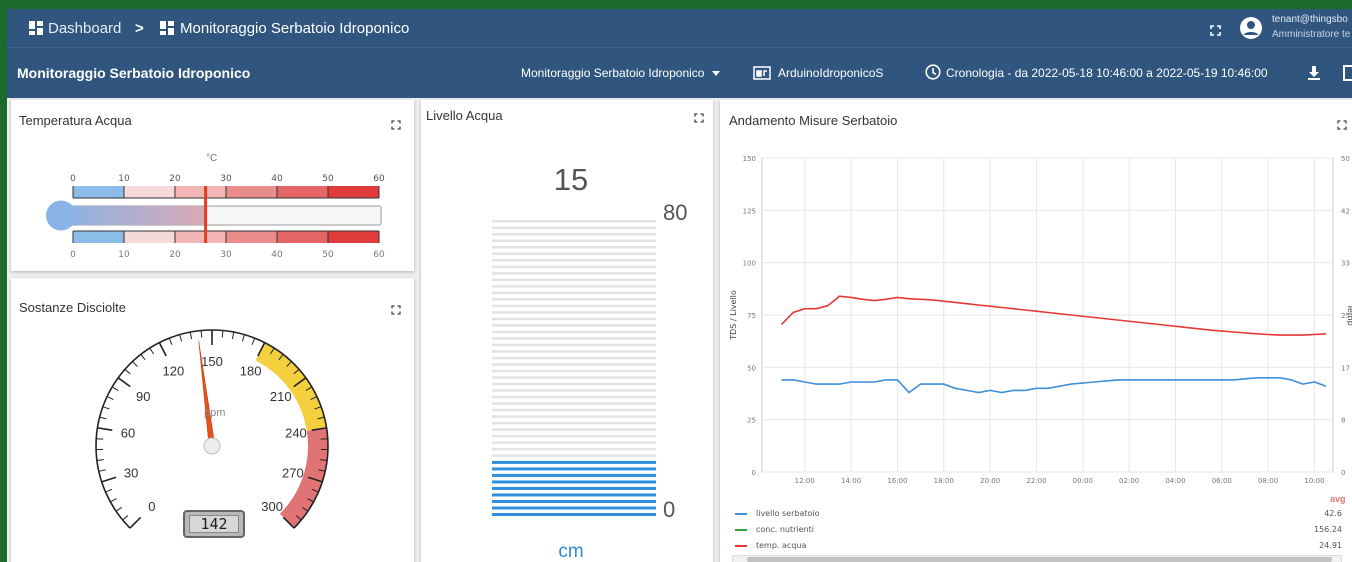  Describe the element at coordinates (781, 545) in the screenshot. I see `legend-label: temp. acqua` at that location.